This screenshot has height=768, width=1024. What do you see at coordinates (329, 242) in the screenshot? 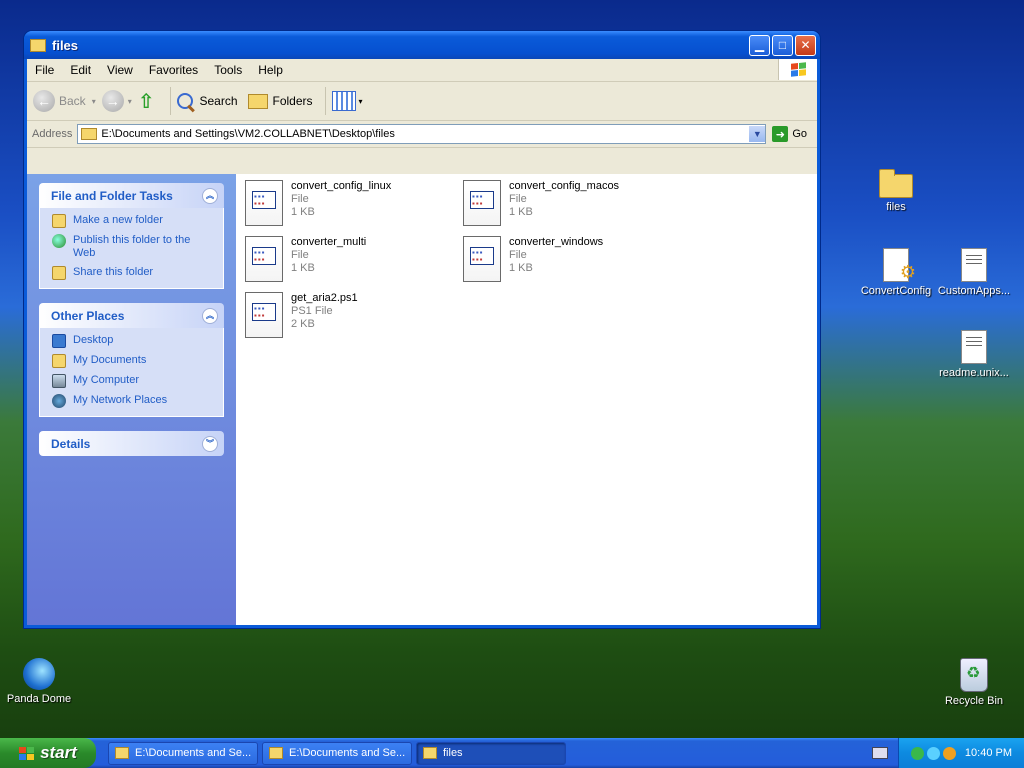
I see `file-name: converter_multi` at bounding box center [329, 242].